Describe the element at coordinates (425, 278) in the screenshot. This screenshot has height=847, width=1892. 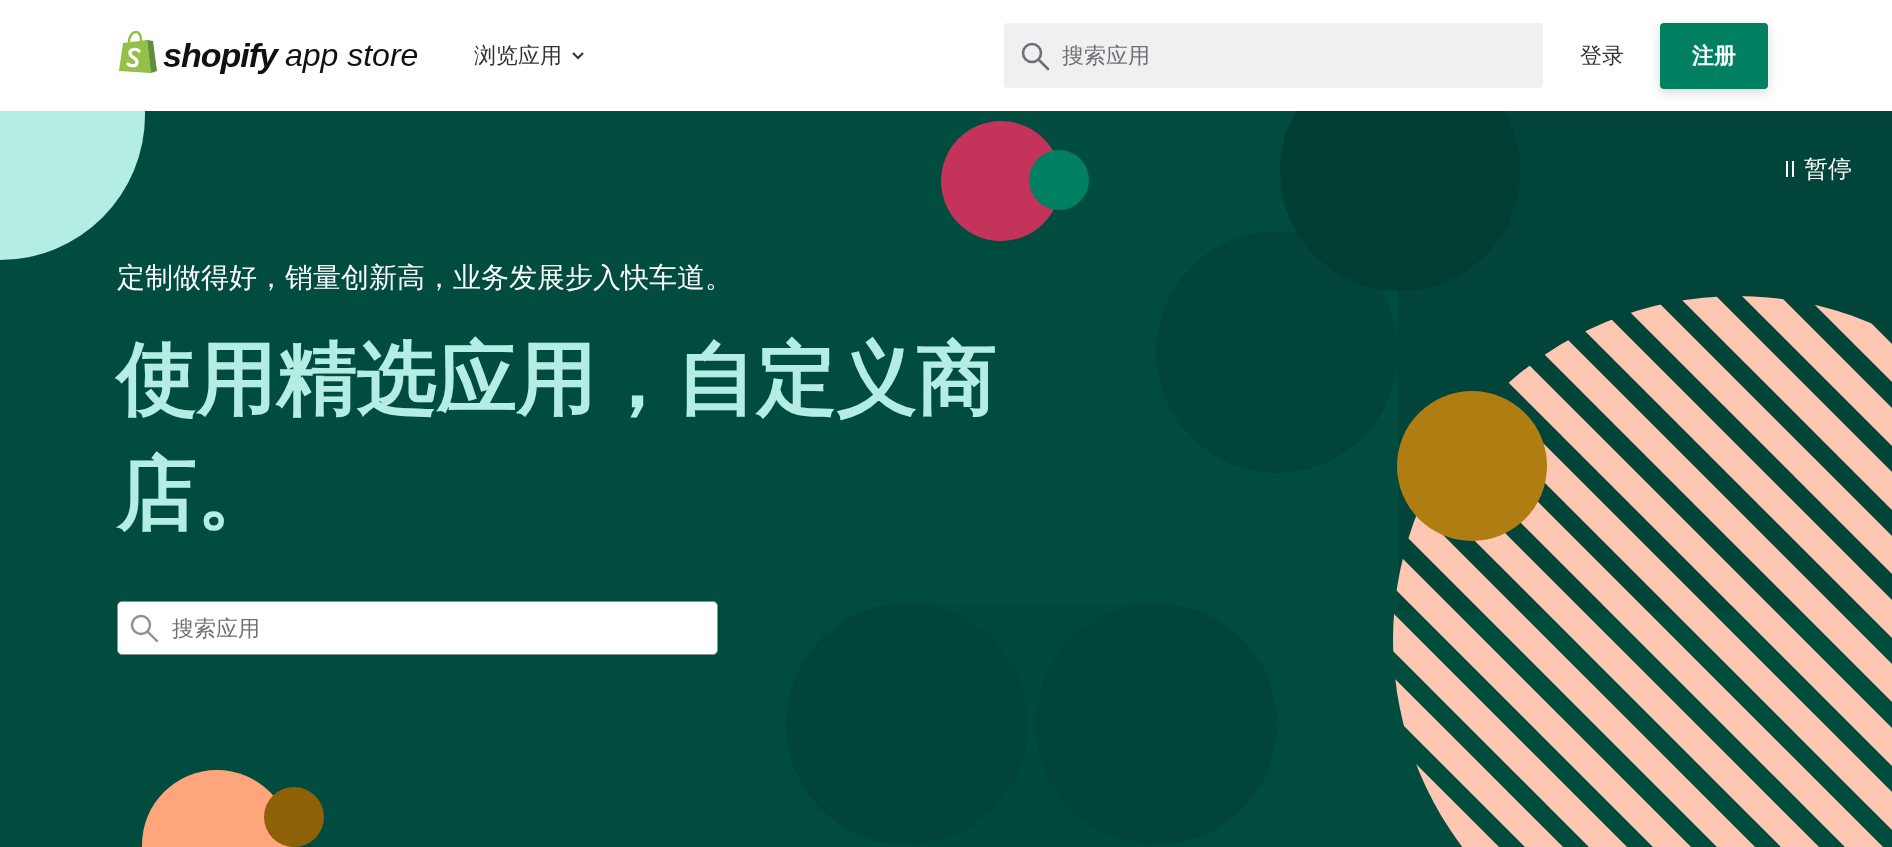
I see `hero-subtitle: 定制做得好，销量创新高，业务发展步入快车道。` at that location.